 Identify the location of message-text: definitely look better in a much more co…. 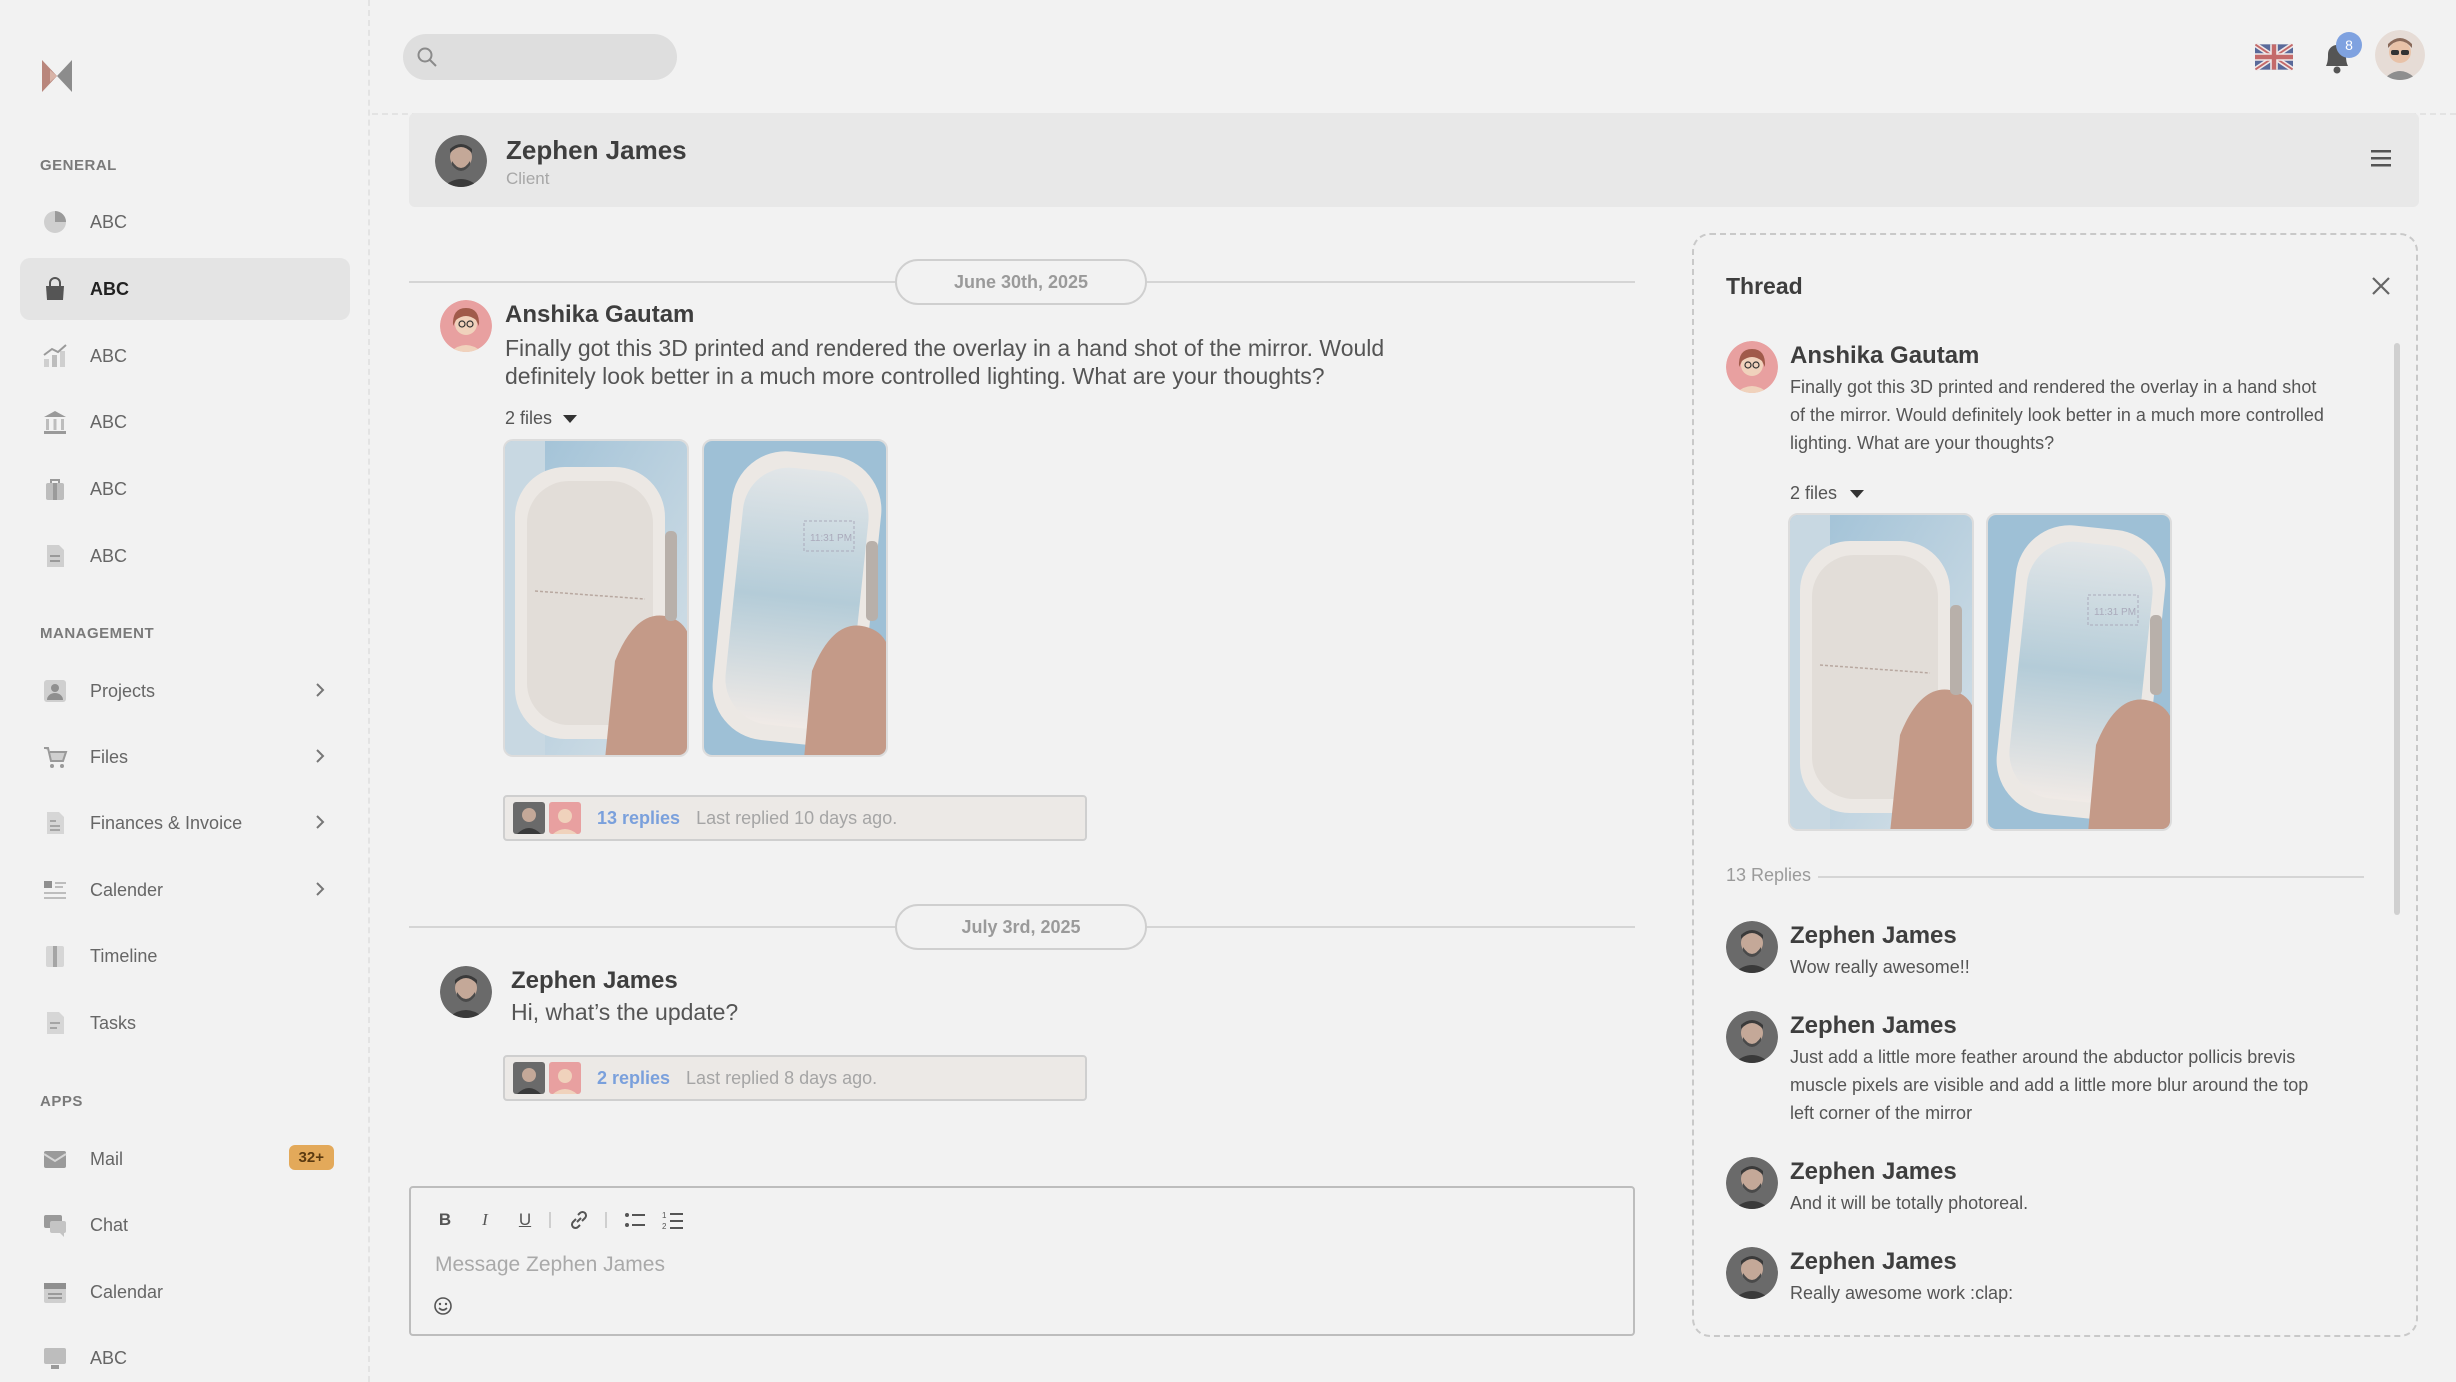
(915, 376).